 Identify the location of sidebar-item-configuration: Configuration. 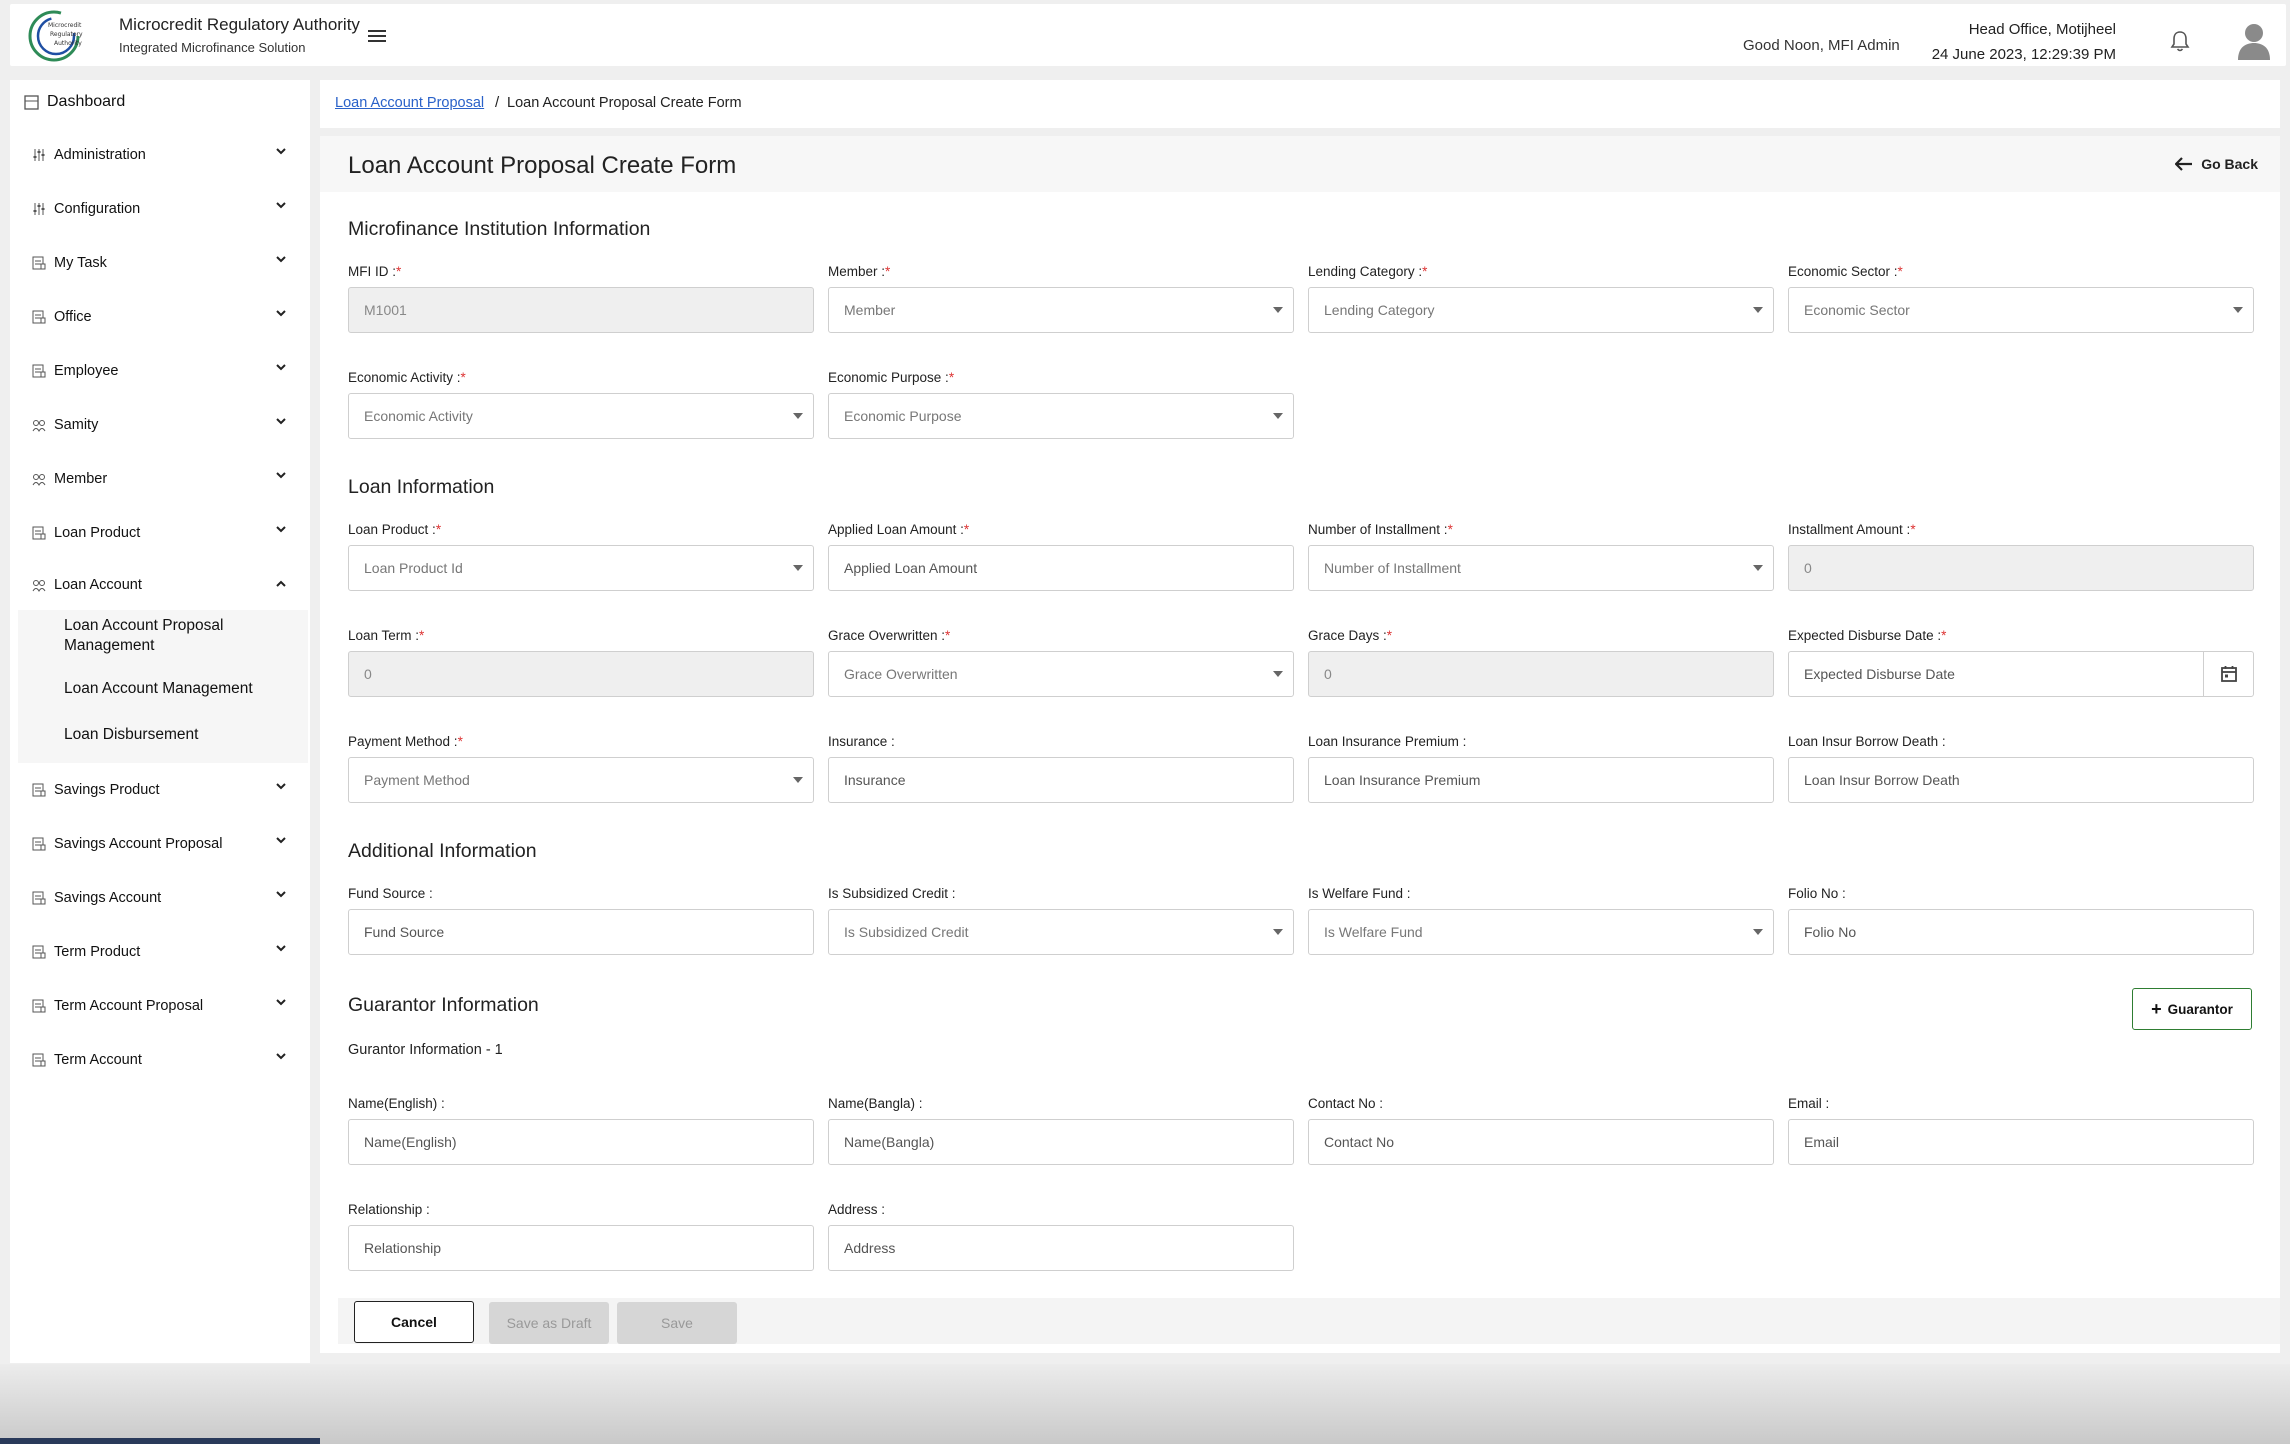
(160, 209).